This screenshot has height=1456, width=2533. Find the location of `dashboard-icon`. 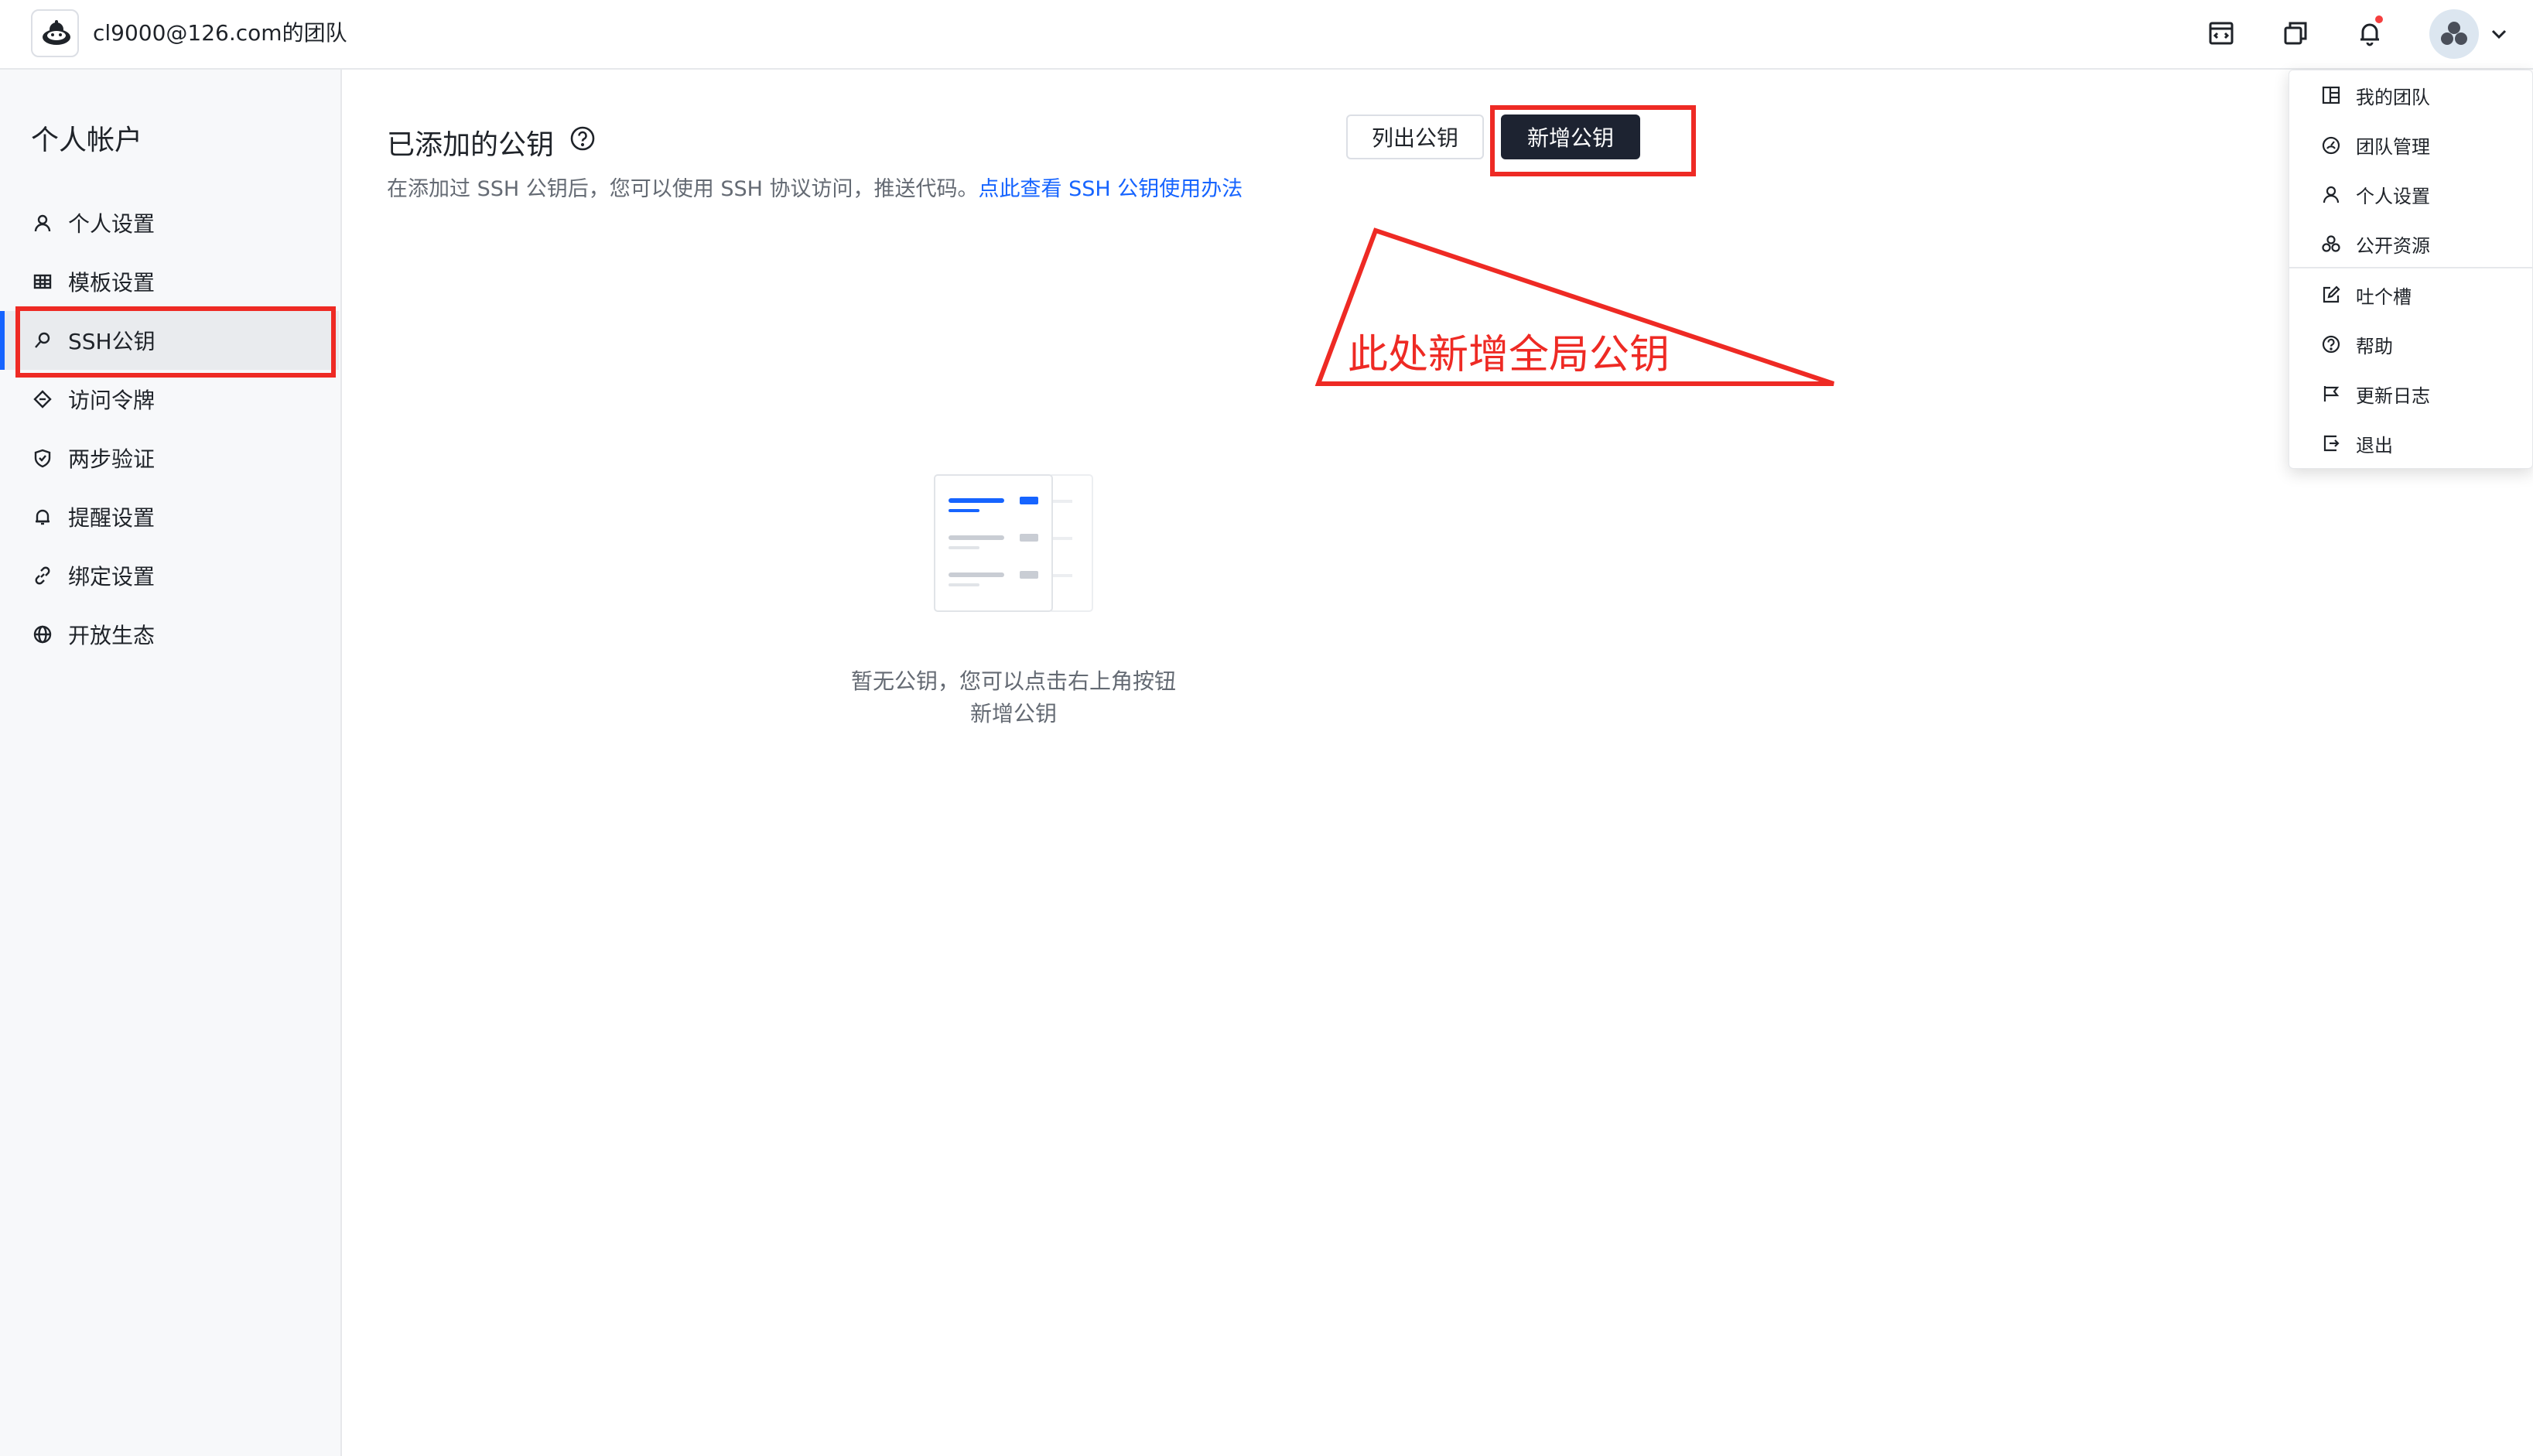

dashboard-icon is located at coordinates (2331, 145).